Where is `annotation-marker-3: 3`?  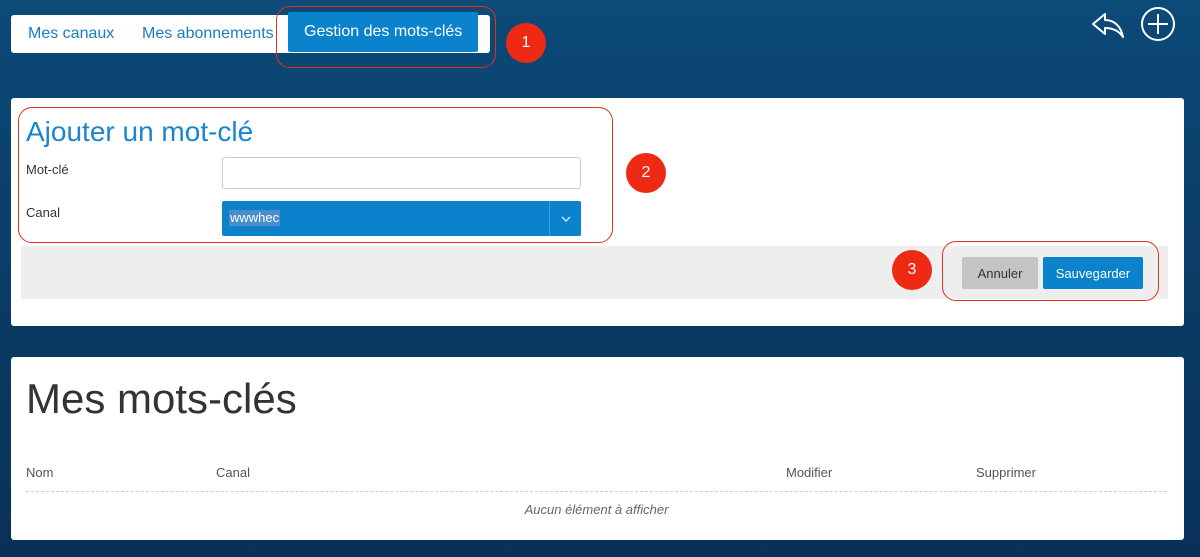 annotation-marker-3: 3 is located at coordinates (912, 270).